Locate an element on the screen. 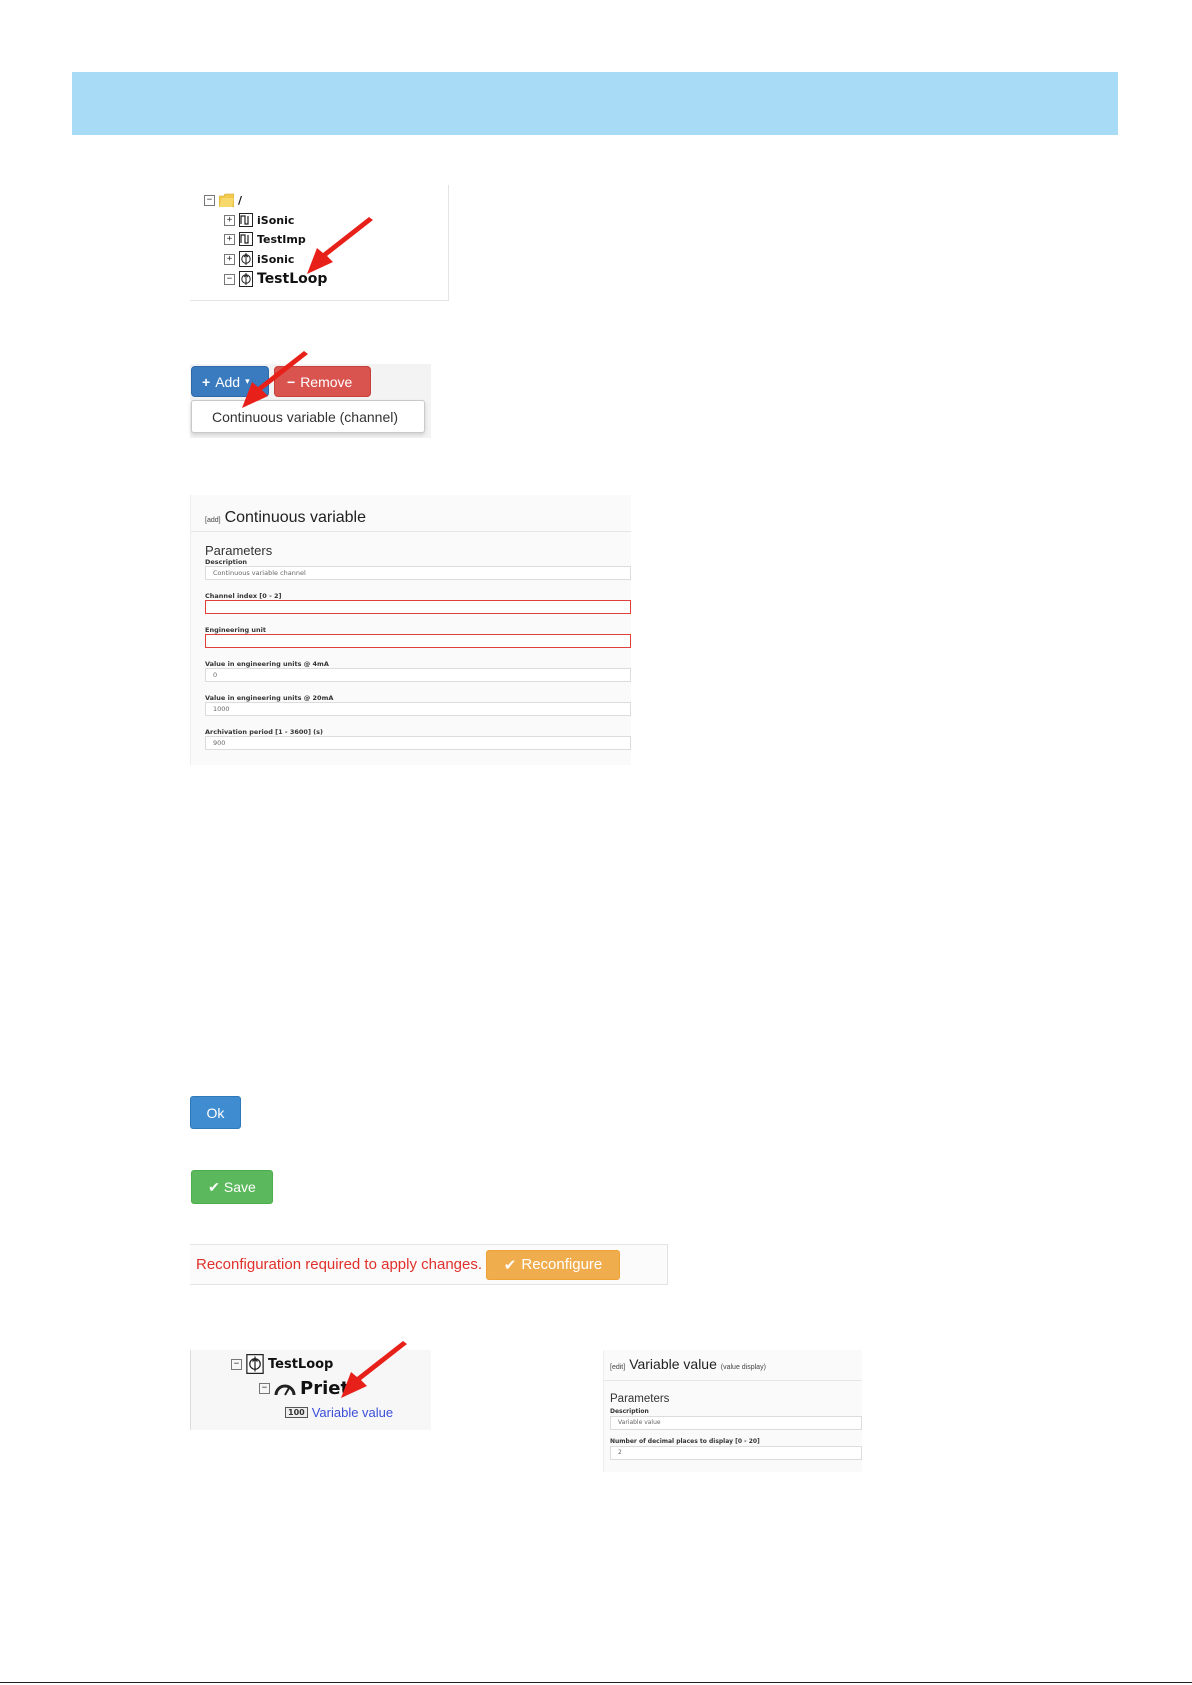  save-button-label: Save is located at coordinates (239, 1187).